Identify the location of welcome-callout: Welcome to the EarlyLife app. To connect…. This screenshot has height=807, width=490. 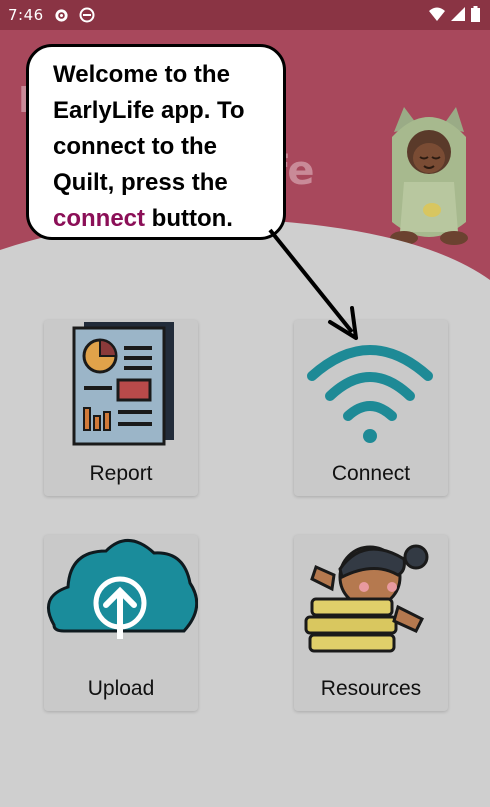
(156, 142).